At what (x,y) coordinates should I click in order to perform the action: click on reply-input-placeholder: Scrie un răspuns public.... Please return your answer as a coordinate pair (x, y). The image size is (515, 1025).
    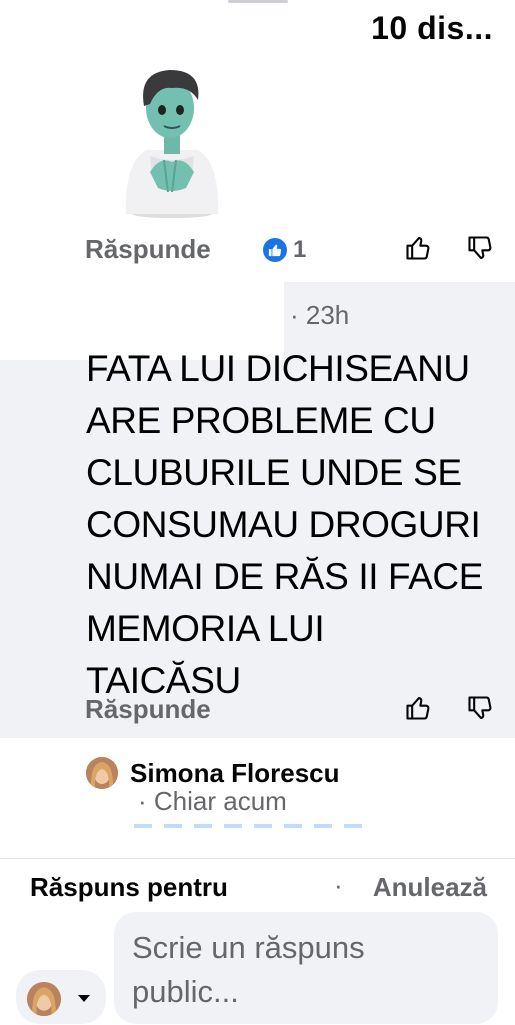
    Looking at the image, I should click on (248, 969).